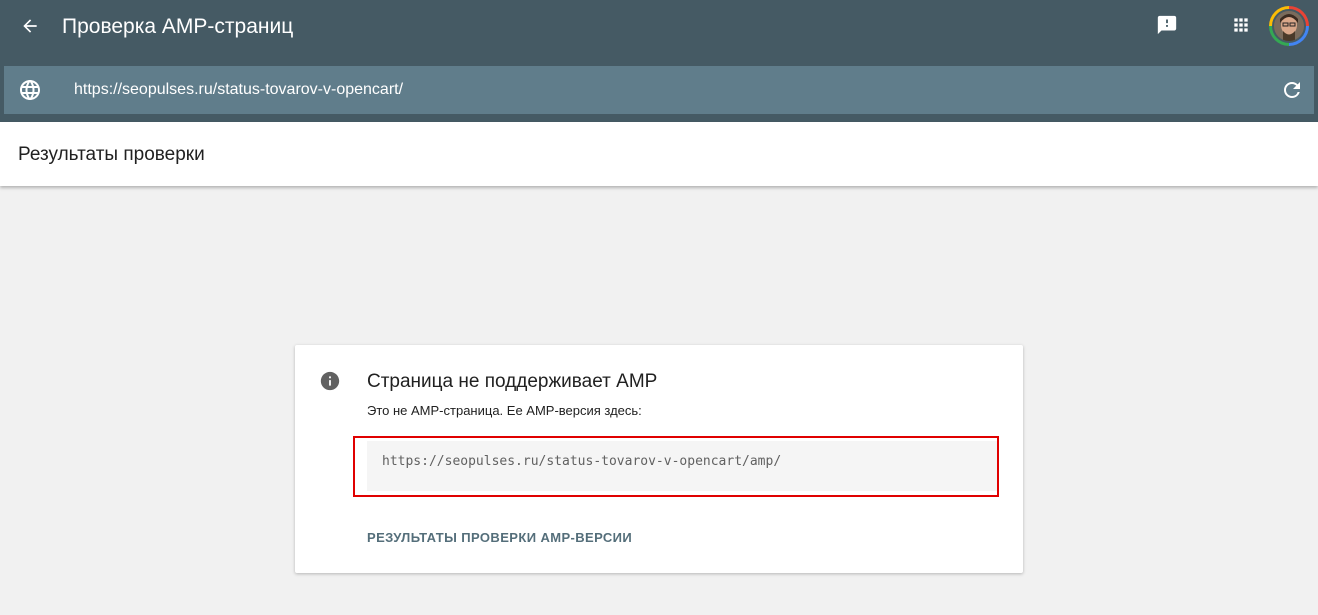  What do you see at coordinates (330, 381) in the screenshot?
I see `info-icon` at bounding box center [330, 381].